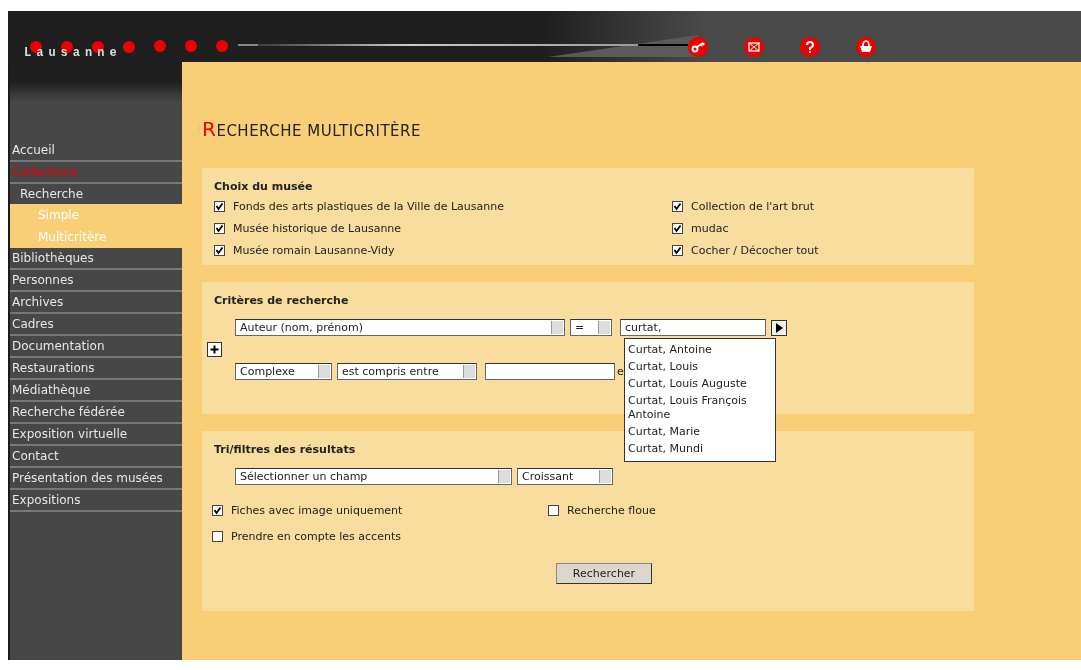 Image resolution: width=1081 pixels, height=670 pixels. I want to click on page-title: RECHERCHE MULTICRITÈRE, so click(312, 129).